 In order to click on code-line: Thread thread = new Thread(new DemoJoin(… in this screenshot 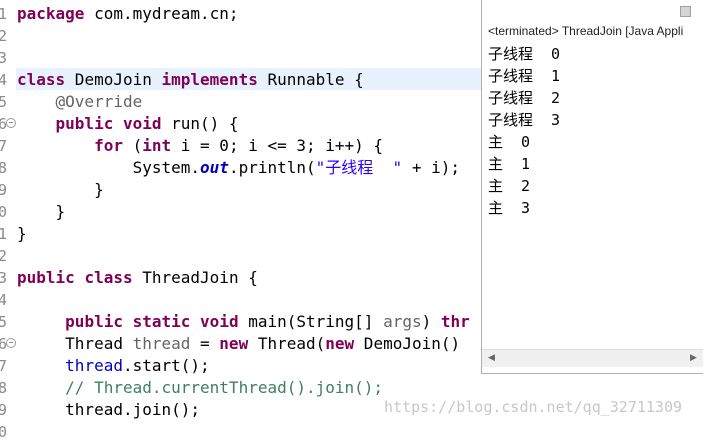, I will do `click(238, 344)`.